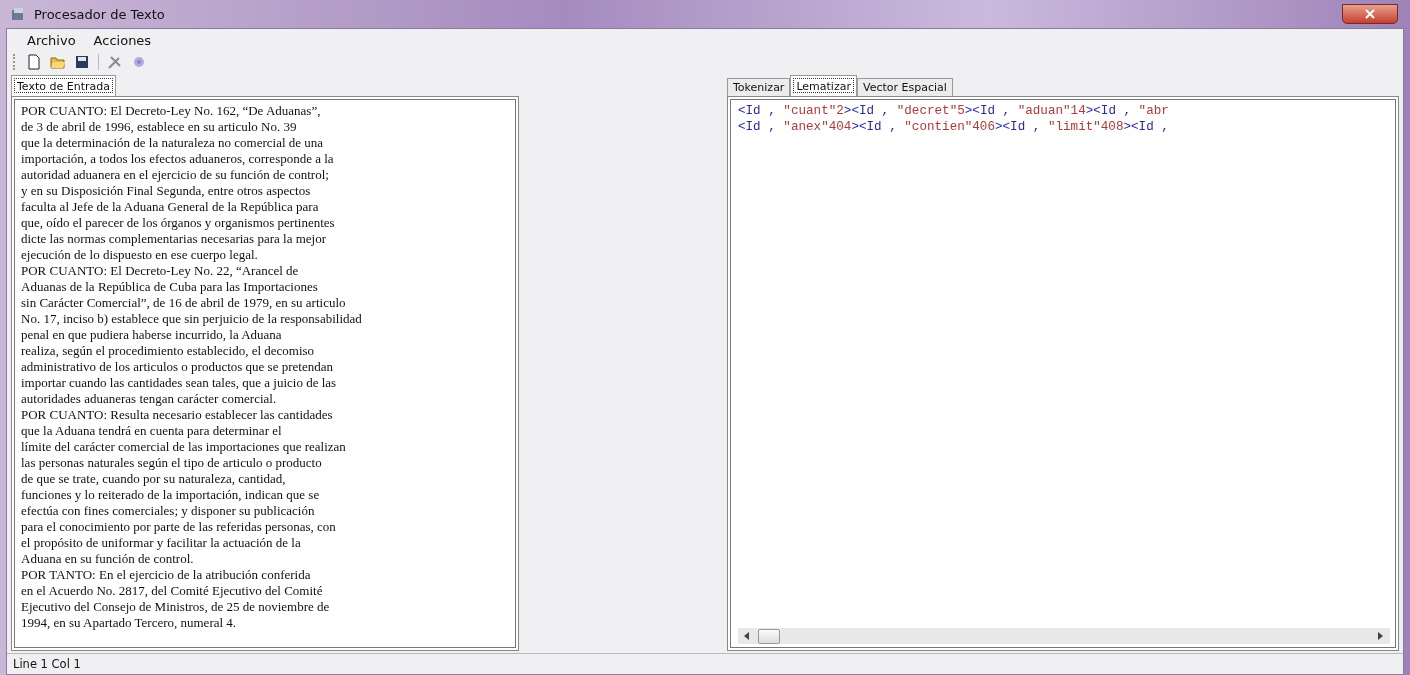 The height and width of the screenshot is (675, 1410). I want to click on text-line: realiza, según el procedimiento establecido, el decomiso, so click(168, 351).